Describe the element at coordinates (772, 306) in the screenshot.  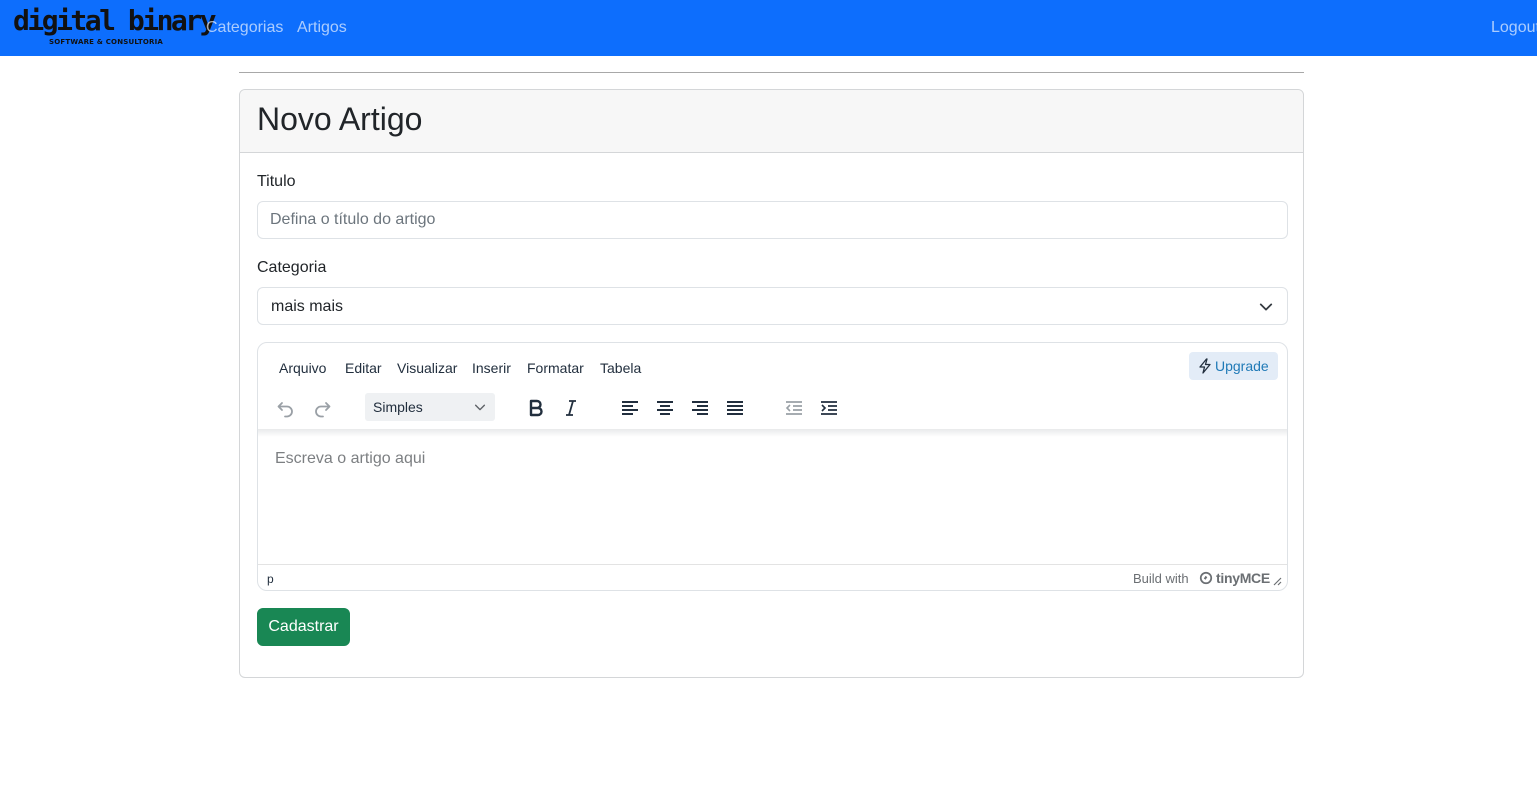
I see `categoria-select: mais mais` at that location.